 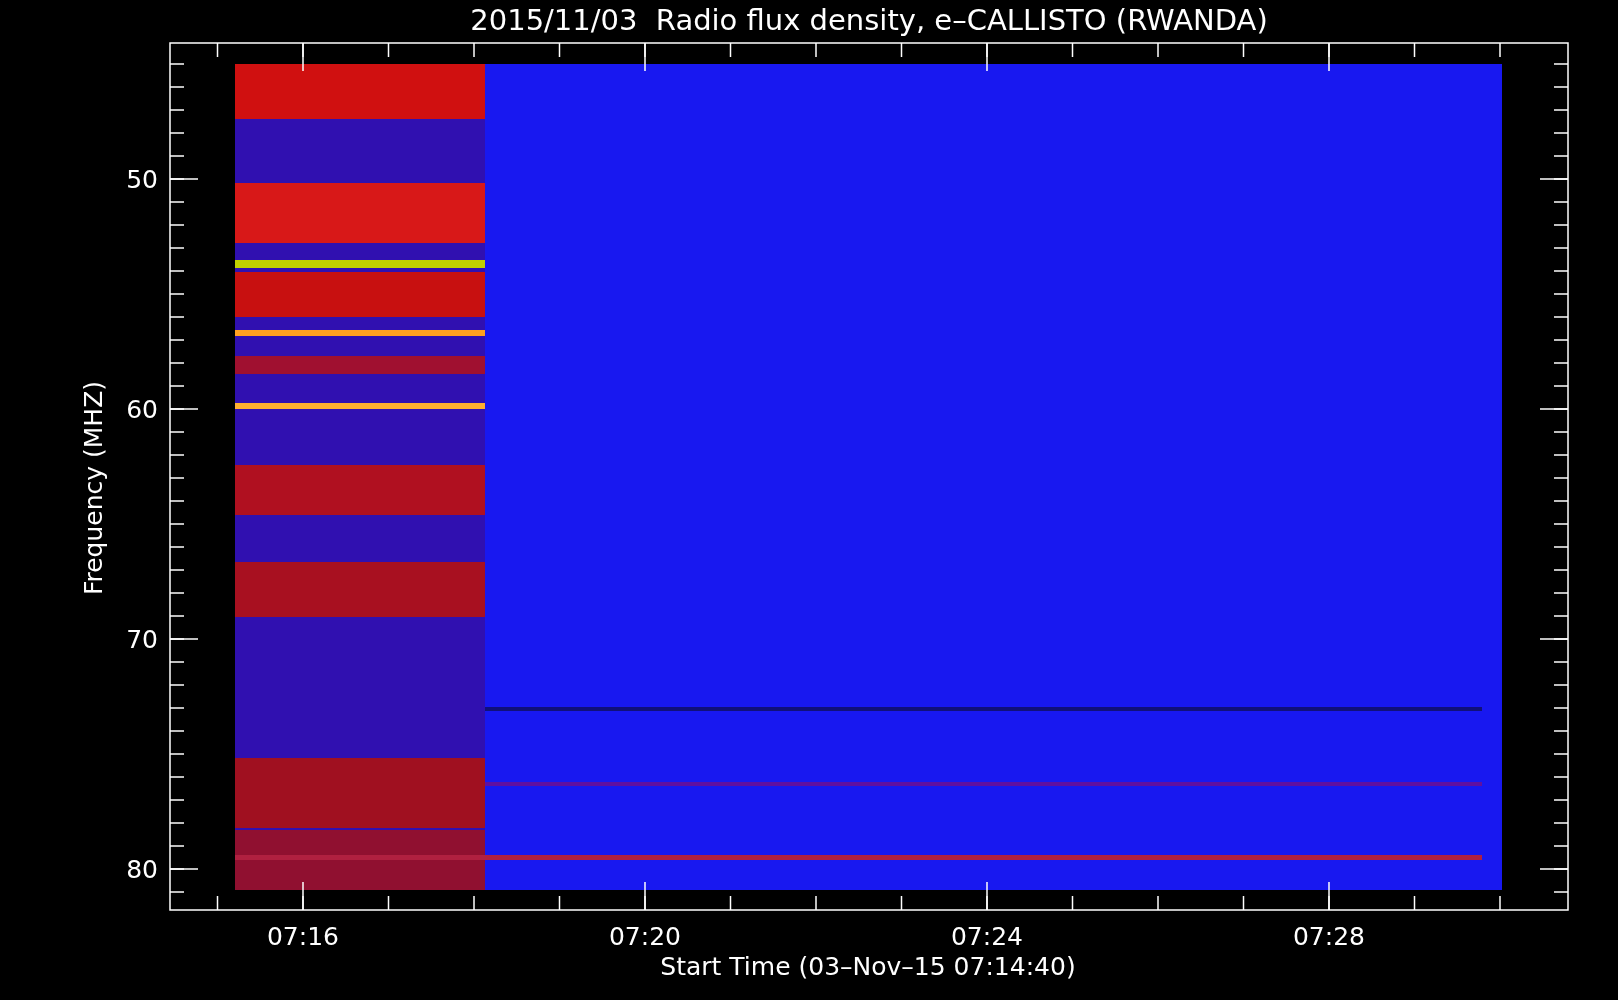 I want to click on y-tick-label: 70, so click(x=142, y=639).